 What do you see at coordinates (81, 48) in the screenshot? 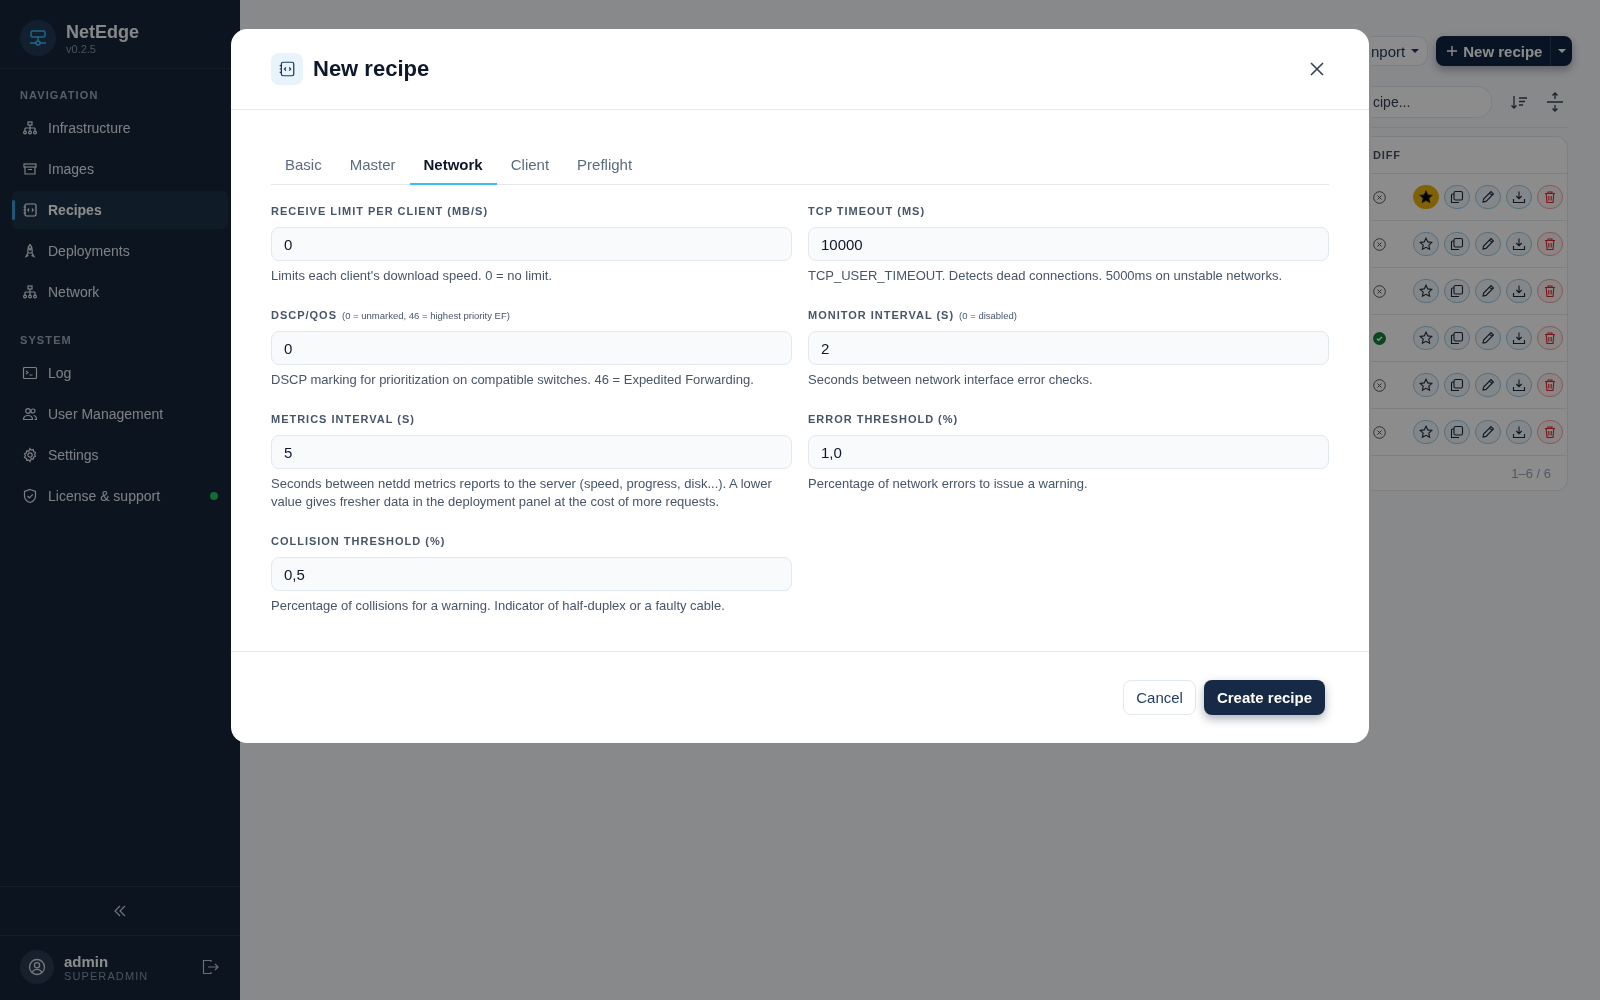
I see `app-version: v0.2.5` at bounding box center [81, 48].